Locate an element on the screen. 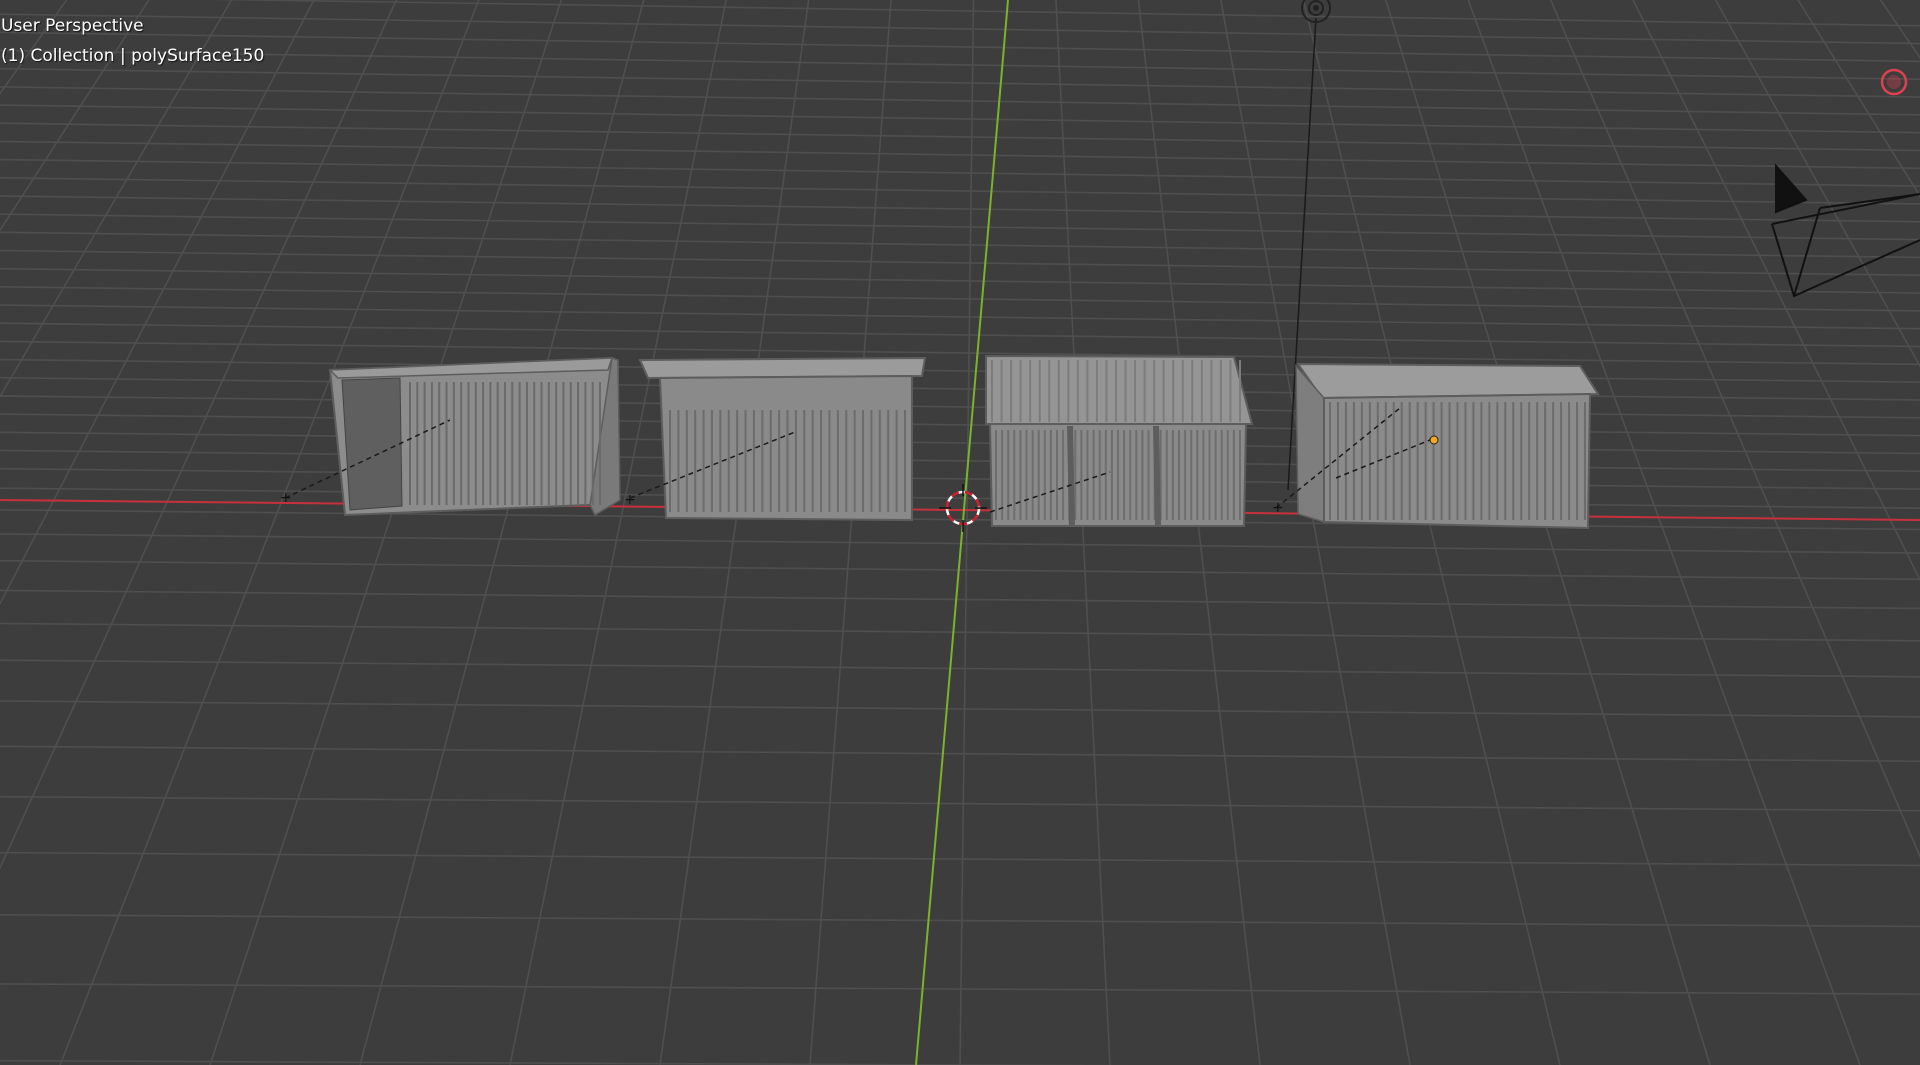 This screenshot has height=1065, width=1920. record-icon-fill is located at coordinates (1894, 82).